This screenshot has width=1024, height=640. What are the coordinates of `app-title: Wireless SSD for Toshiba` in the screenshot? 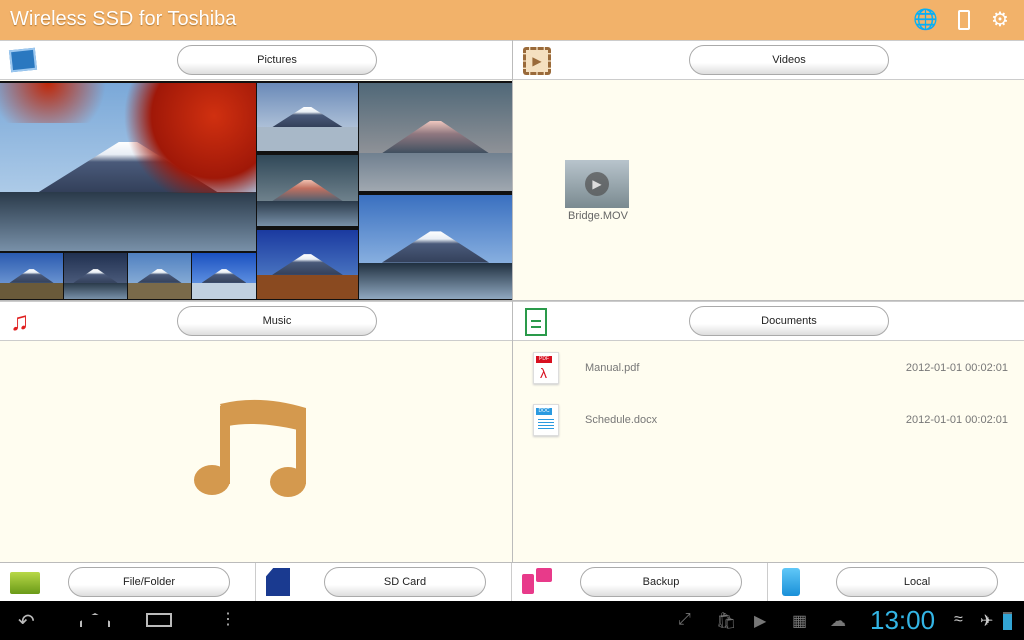 It's located at (123, 19).